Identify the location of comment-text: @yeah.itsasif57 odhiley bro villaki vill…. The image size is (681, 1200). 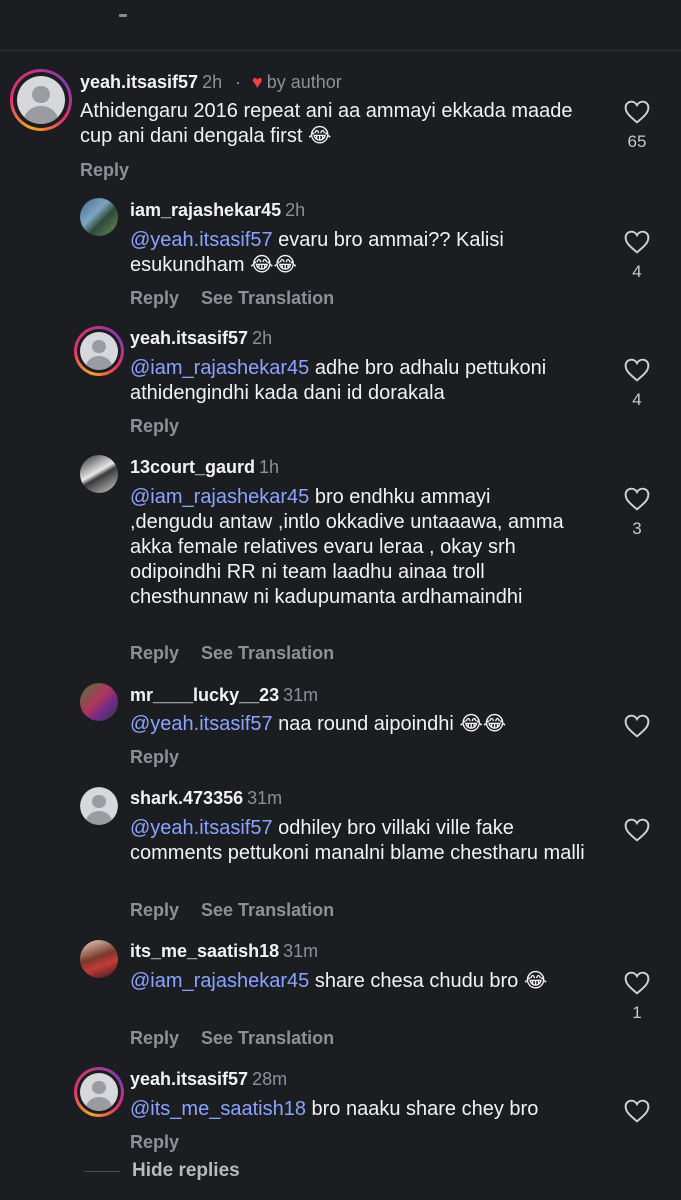
(357, 840).